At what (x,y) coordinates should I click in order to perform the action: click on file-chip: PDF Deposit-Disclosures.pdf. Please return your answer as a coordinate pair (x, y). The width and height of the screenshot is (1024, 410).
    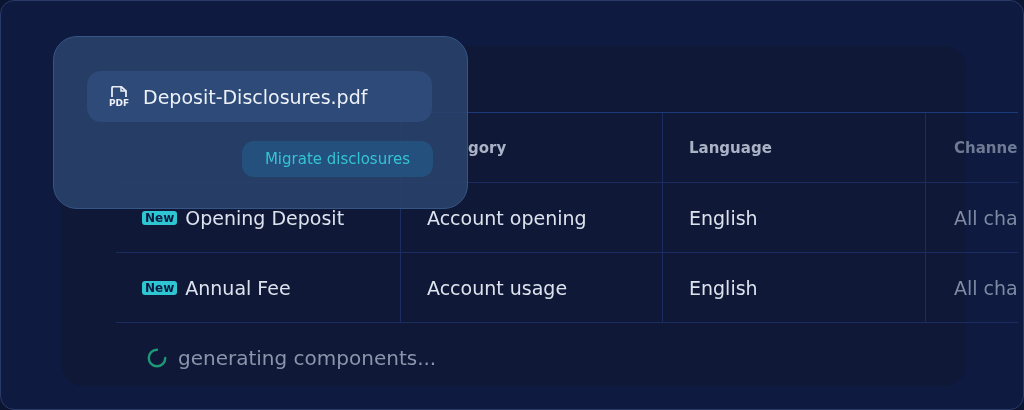
    Looking at the image, I should click on (259, 96).